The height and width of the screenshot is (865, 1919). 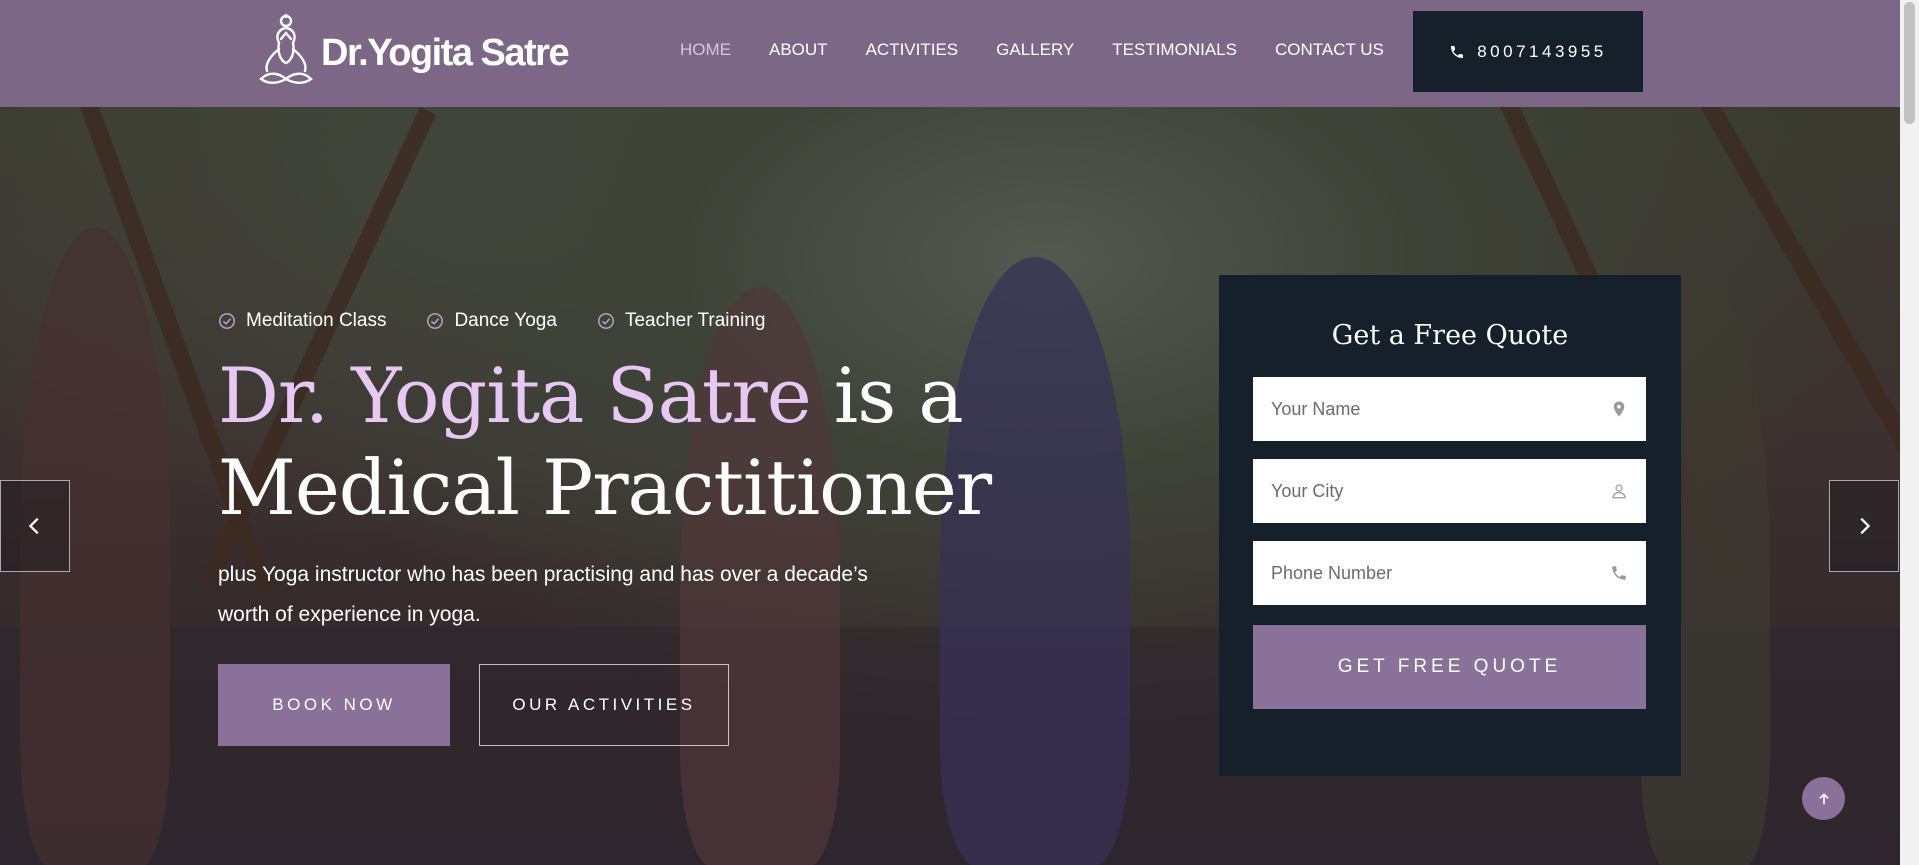 What do you see at coordinates (681, 321) in the screenshot?
I see `tag-teacher-training: Teacher Training` at bounding box center [681, 321].